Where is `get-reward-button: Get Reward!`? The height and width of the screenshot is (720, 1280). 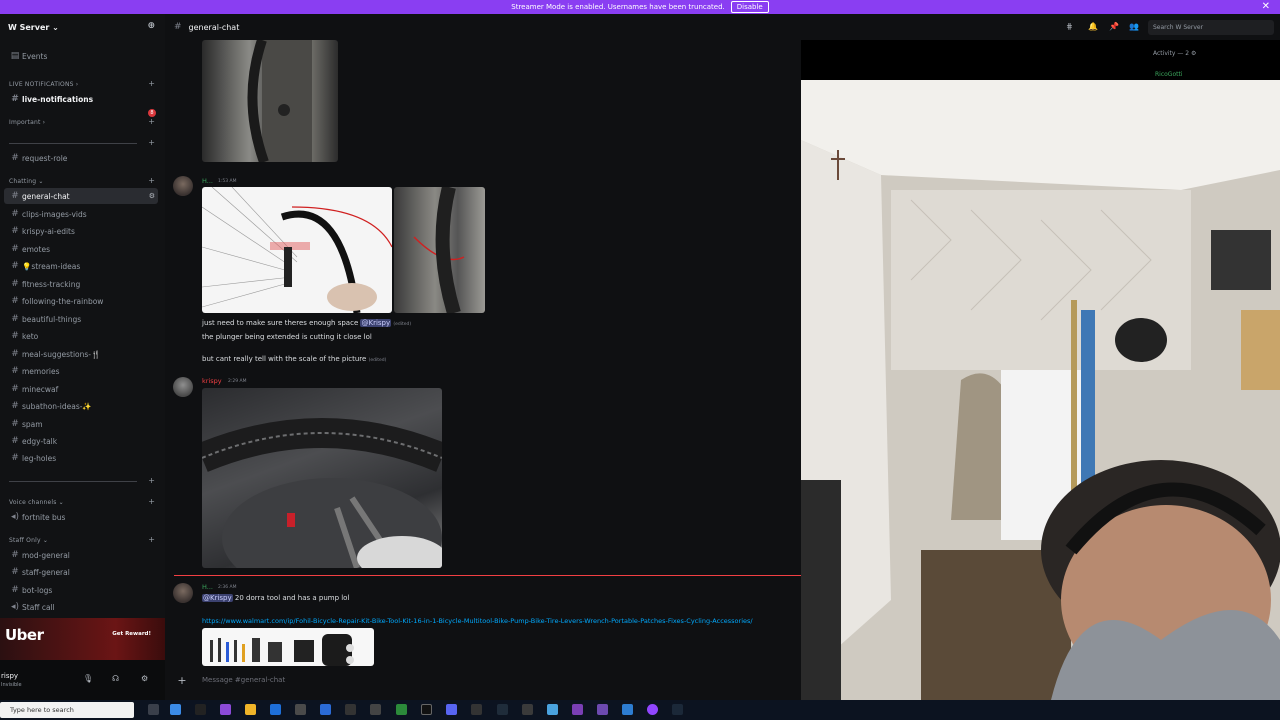
get-reward-button: Get Reward! is located at coordinates (131, 634).